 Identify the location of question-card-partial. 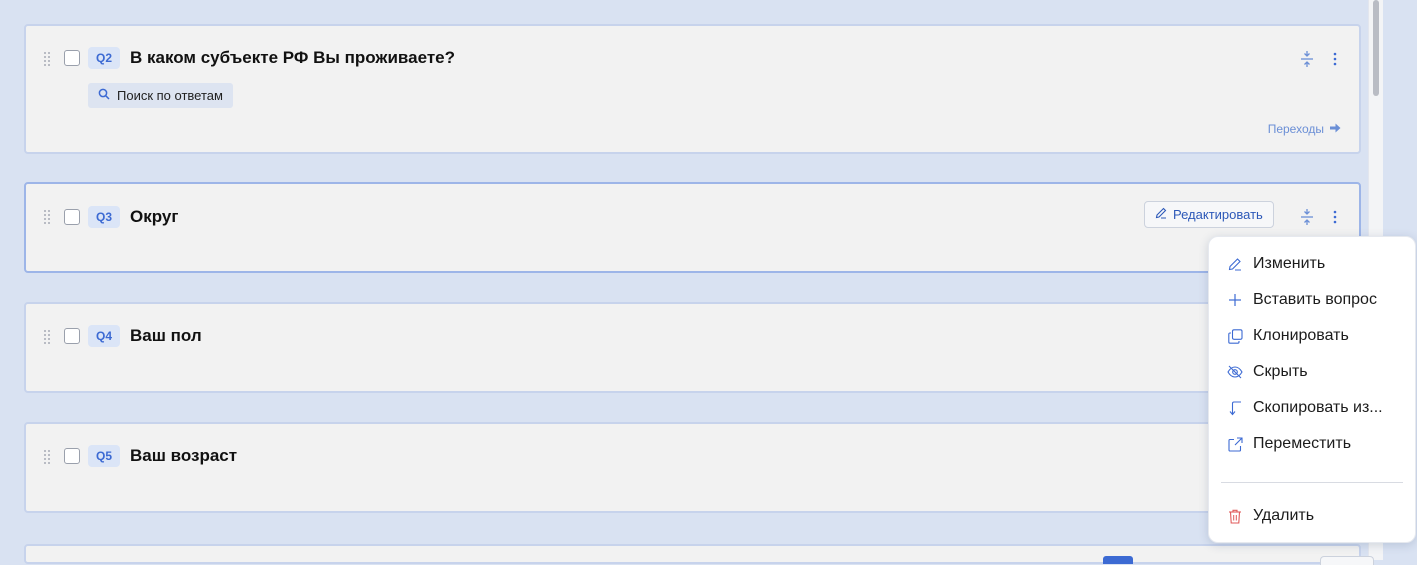
(692, 554).